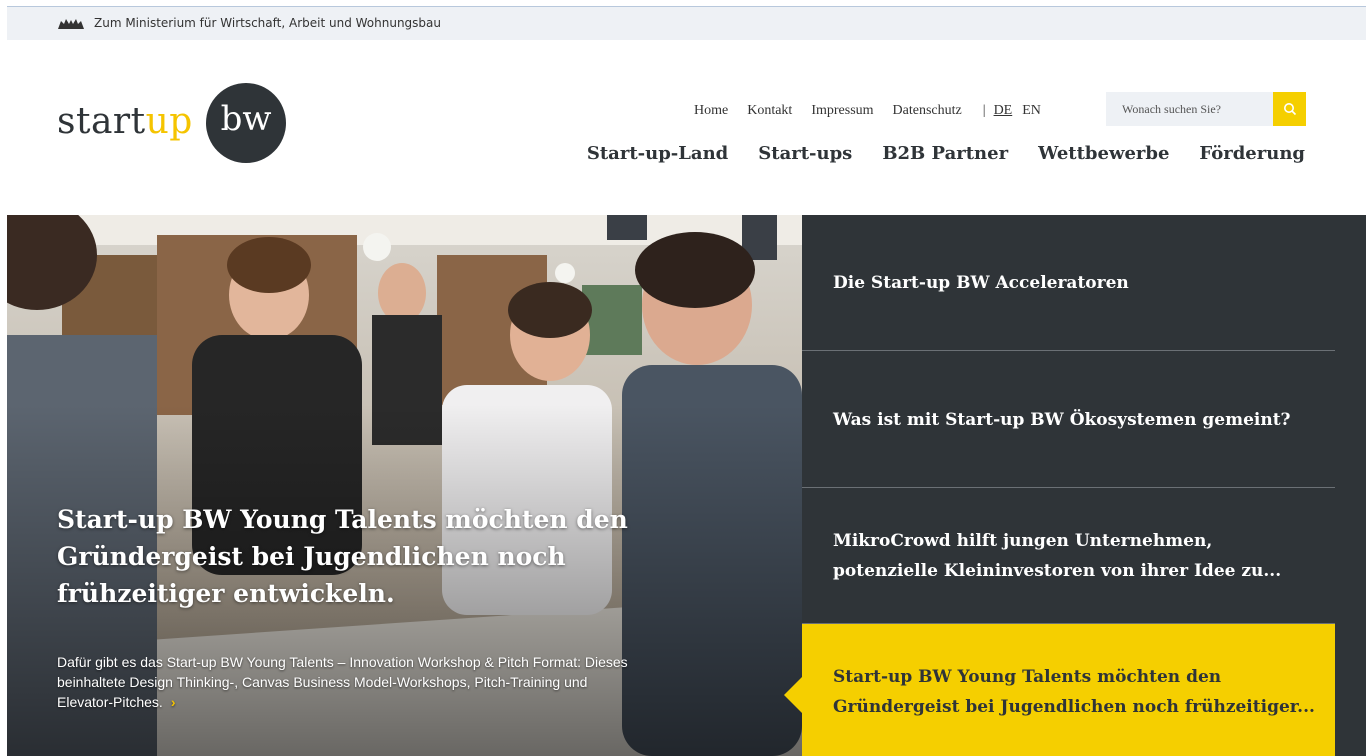 Image resolution: width=1366 pixels, height=756 pixels. Describe the element at coordinates (945, 153) in the screenshot. I see `main-nav-b2b-partner: B2B Partner` at that location.